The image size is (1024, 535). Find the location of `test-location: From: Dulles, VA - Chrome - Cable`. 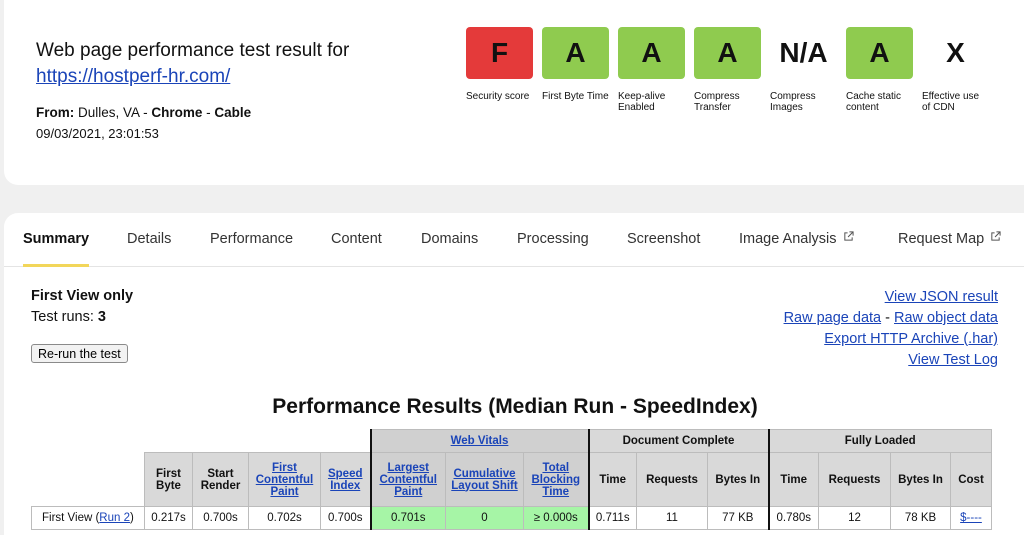

test-location: From: Dulles, VA - Chrome - Cable is located at coordinates (143, 112).